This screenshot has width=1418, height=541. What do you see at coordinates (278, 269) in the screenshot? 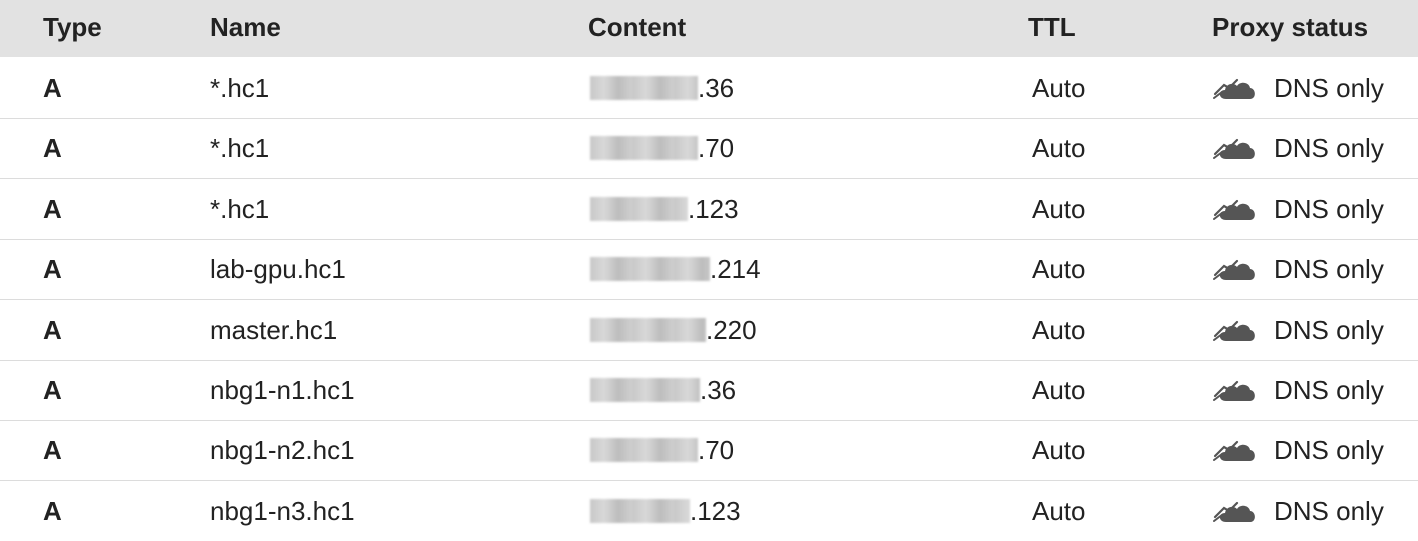
I see `record-name: lab-gpu.hc1` at bounding box center [278, 269].